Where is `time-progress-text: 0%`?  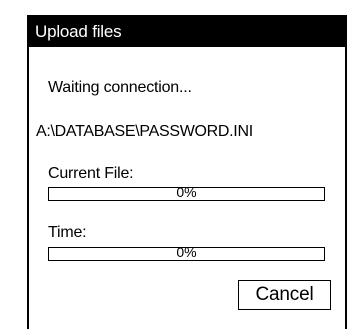
time-progress-text: 0% is located at coordinates (186, 252).